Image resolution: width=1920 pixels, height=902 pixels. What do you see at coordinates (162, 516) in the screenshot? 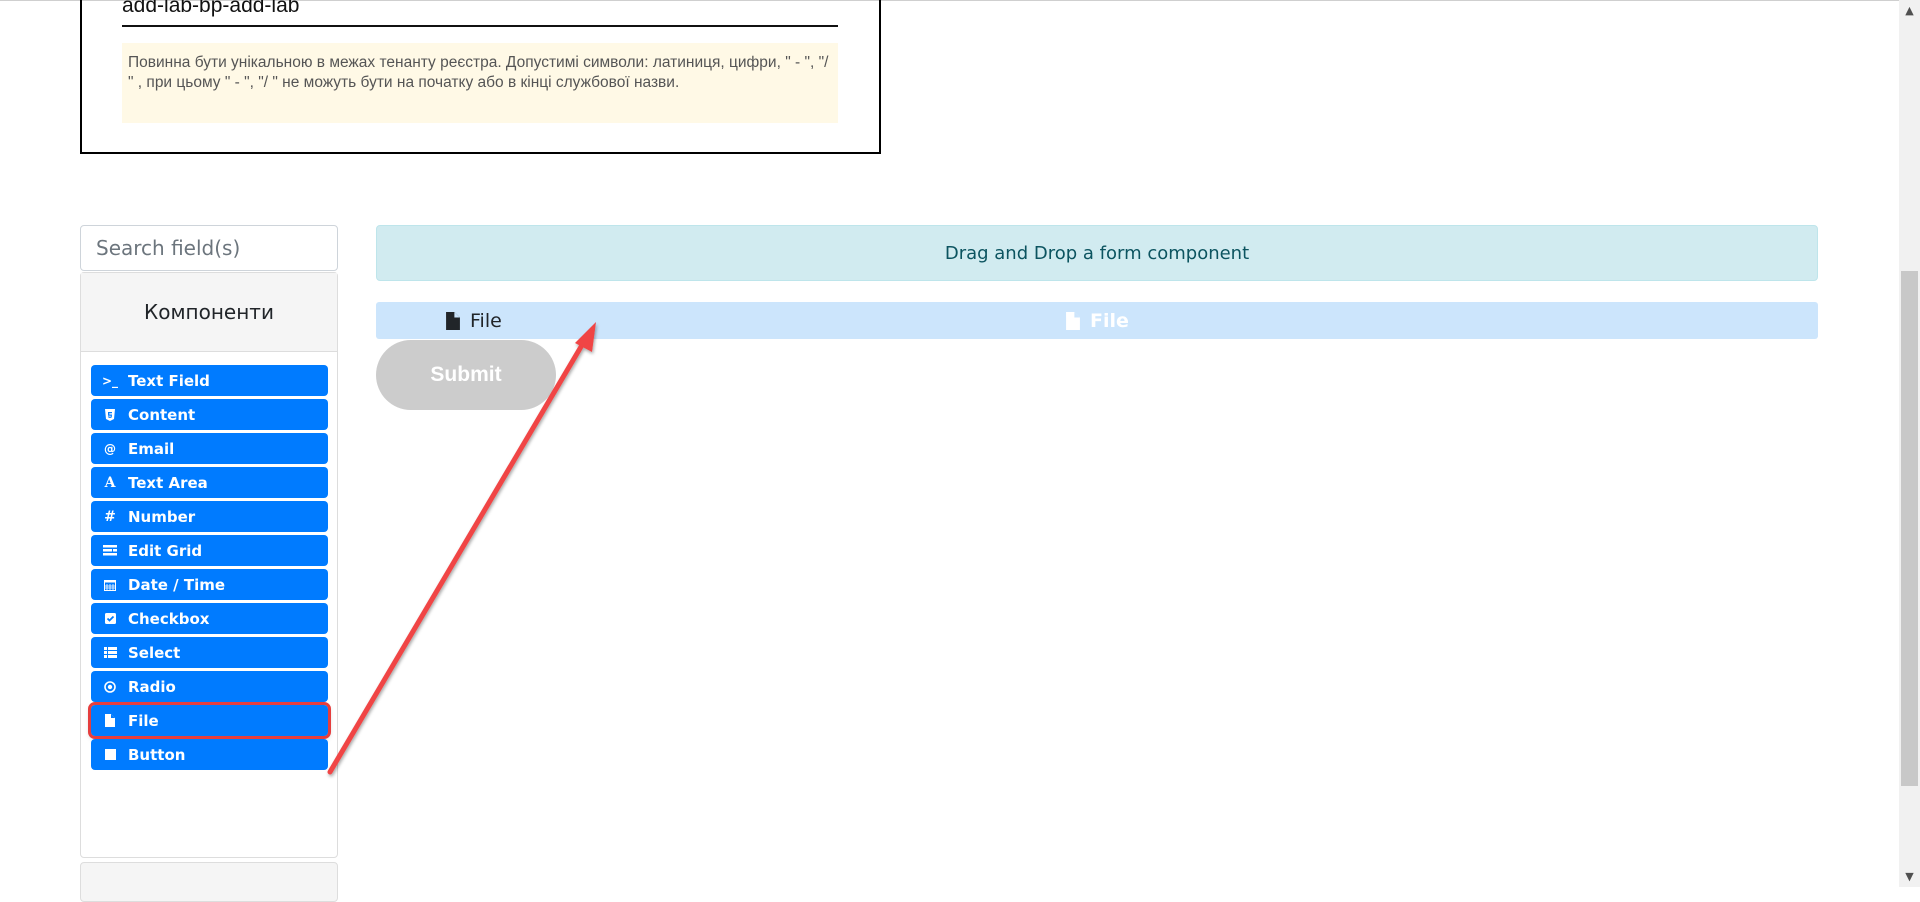
I see `component-label: Number` at bounding box center [162, 516].